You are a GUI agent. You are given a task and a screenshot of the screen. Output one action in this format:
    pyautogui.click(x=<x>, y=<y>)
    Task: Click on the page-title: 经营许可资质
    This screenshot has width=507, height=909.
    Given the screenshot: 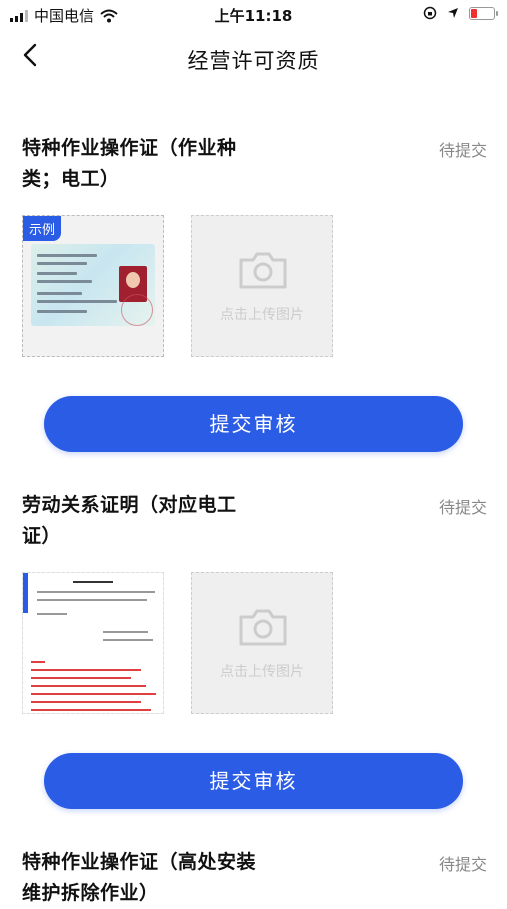 What is the action you would take?
    pyautogui.click(x=253, y=61)
    